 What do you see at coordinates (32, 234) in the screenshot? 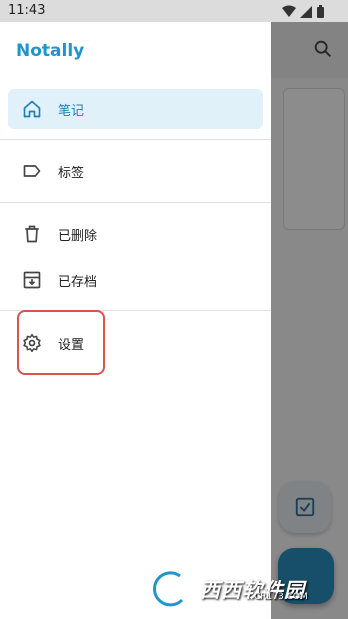
I see `trash-icon` at bounding box center [32, 234].